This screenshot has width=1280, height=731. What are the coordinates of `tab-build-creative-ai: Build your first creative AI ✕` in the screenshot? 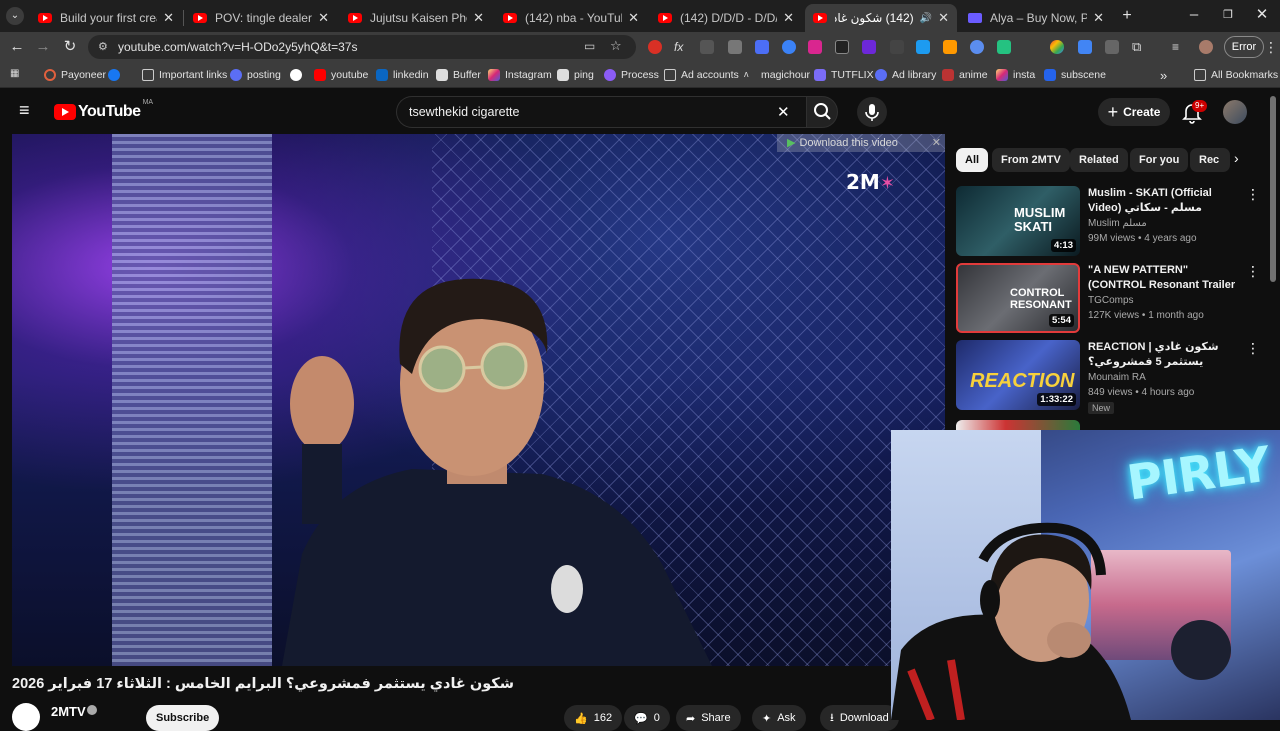 It's located at (106, 18).